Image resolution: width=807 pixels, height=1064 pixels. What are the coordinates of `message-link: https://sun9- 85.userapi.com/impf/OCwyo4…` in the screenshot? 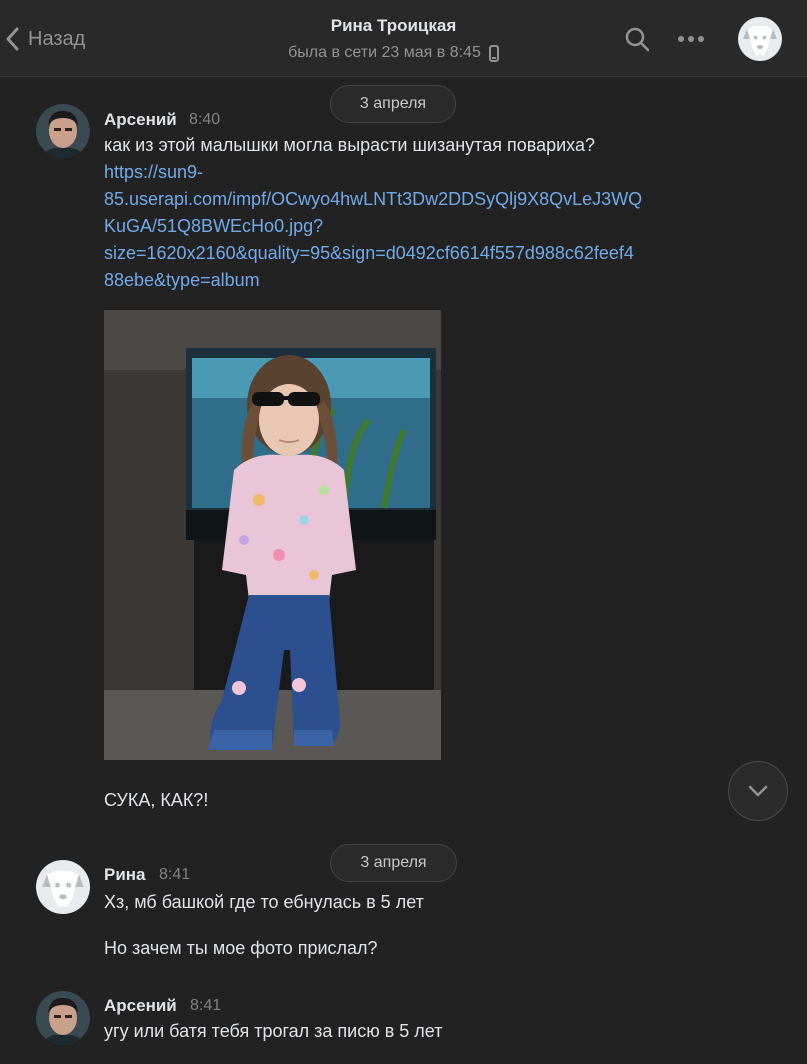 It's located at (373, 226).